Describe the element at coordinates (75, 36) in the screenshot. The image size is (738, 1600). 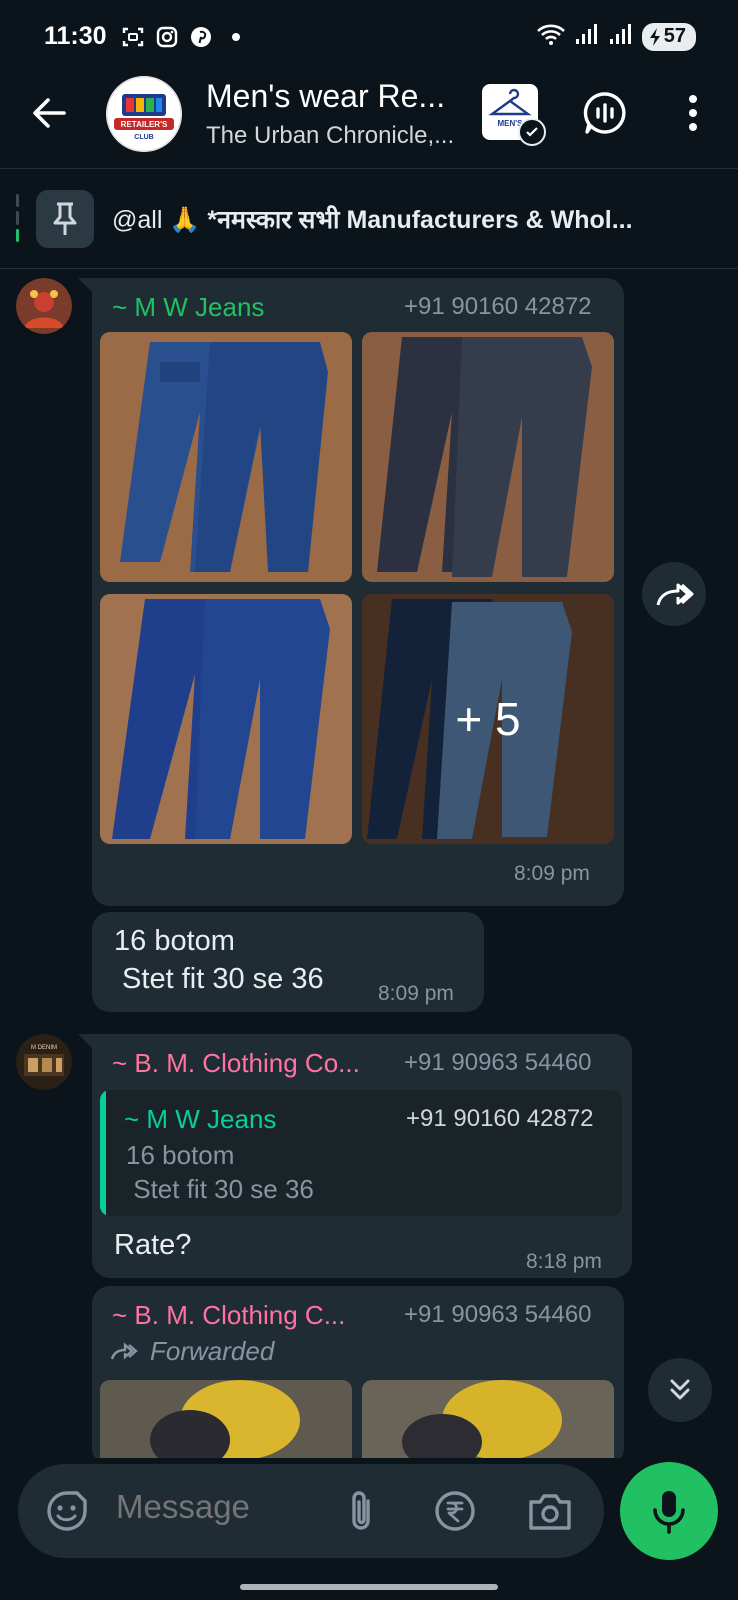
I see `status-time: 11:30` at that location.